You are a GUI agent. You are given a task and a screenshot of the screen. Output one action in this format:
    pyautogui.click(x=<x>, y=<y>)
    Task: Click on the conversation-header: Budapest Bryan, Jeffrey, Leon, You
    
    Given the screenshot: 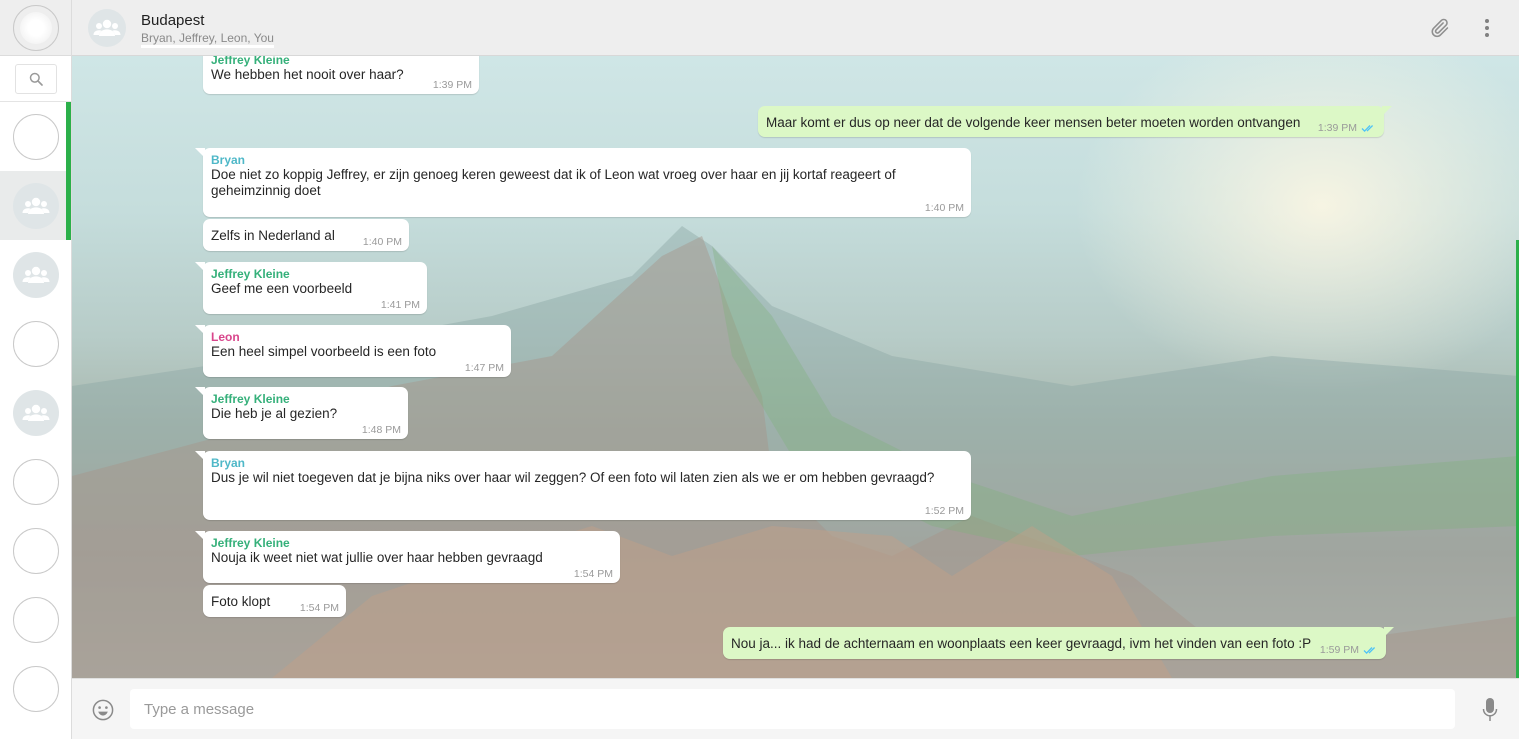 What is the action you would take?
    pyautogui.click(x=795, y=28)
    